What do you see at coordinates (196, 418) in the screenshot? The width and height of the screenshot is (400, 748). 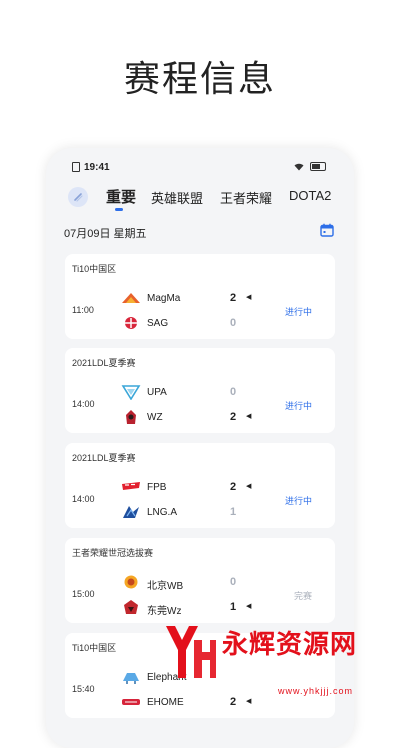 I see `team-row: WZ 2 ◀` at bounding box center [196, 418].